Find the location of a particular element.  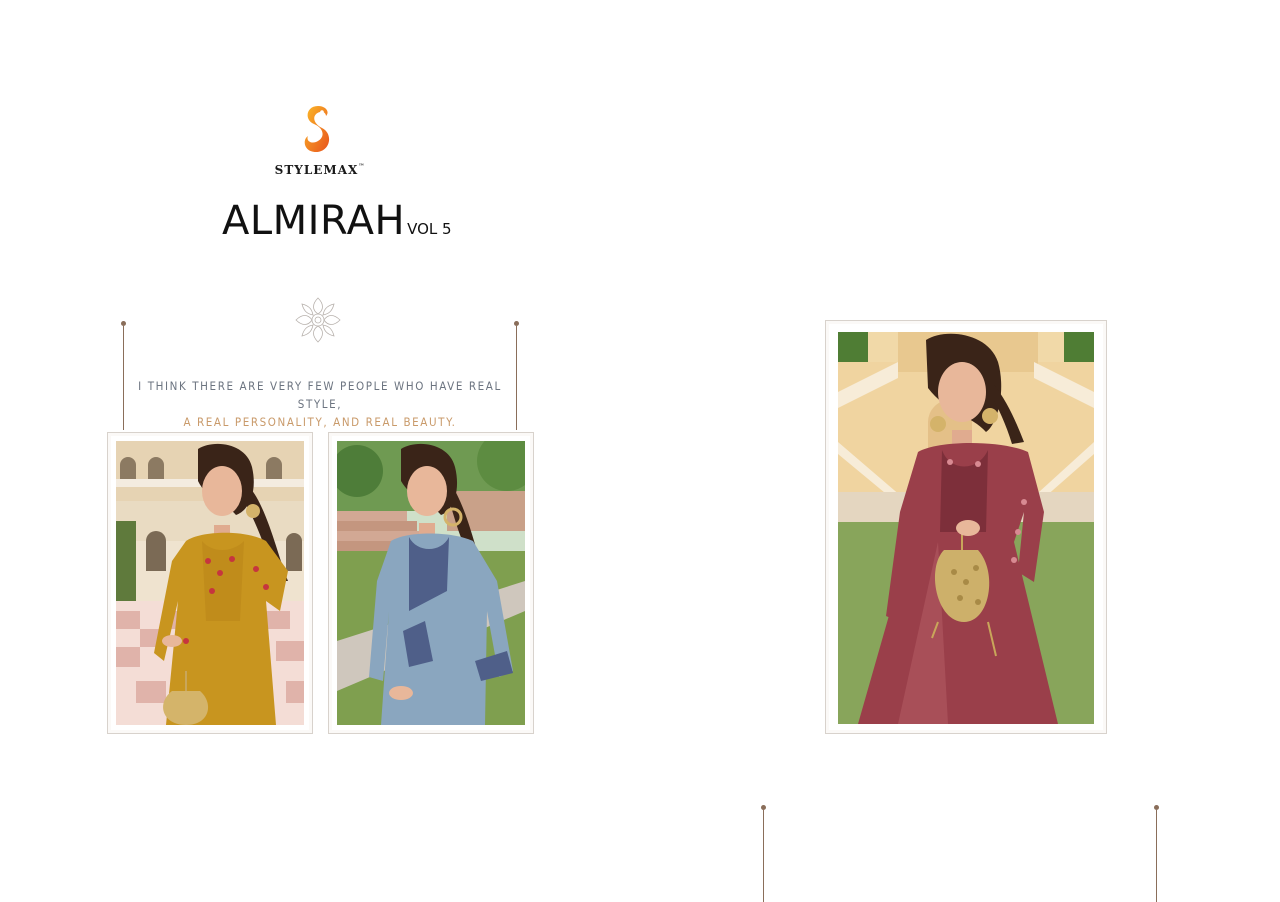

brand-logo-icon is located at coordinates (317, 130).